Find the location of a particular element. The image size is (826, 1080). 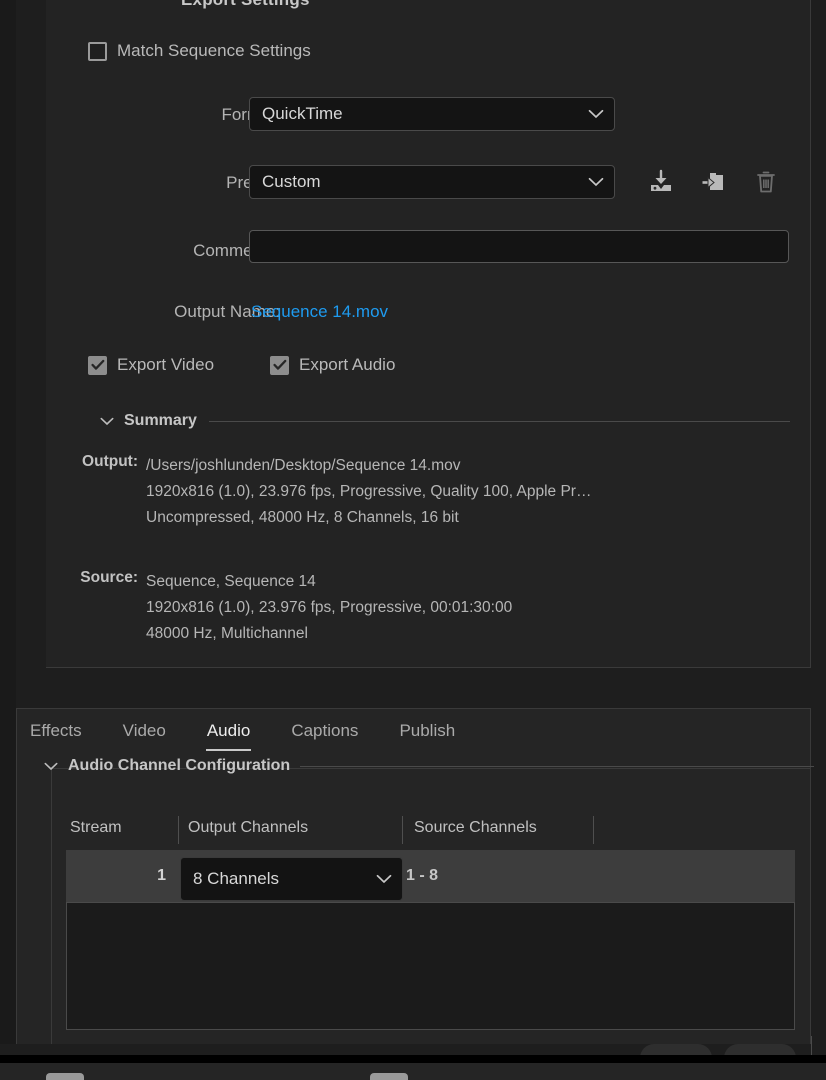

audio-channel-configuration-header: Audio Channel Configuration is located at coordinates (429, 766).